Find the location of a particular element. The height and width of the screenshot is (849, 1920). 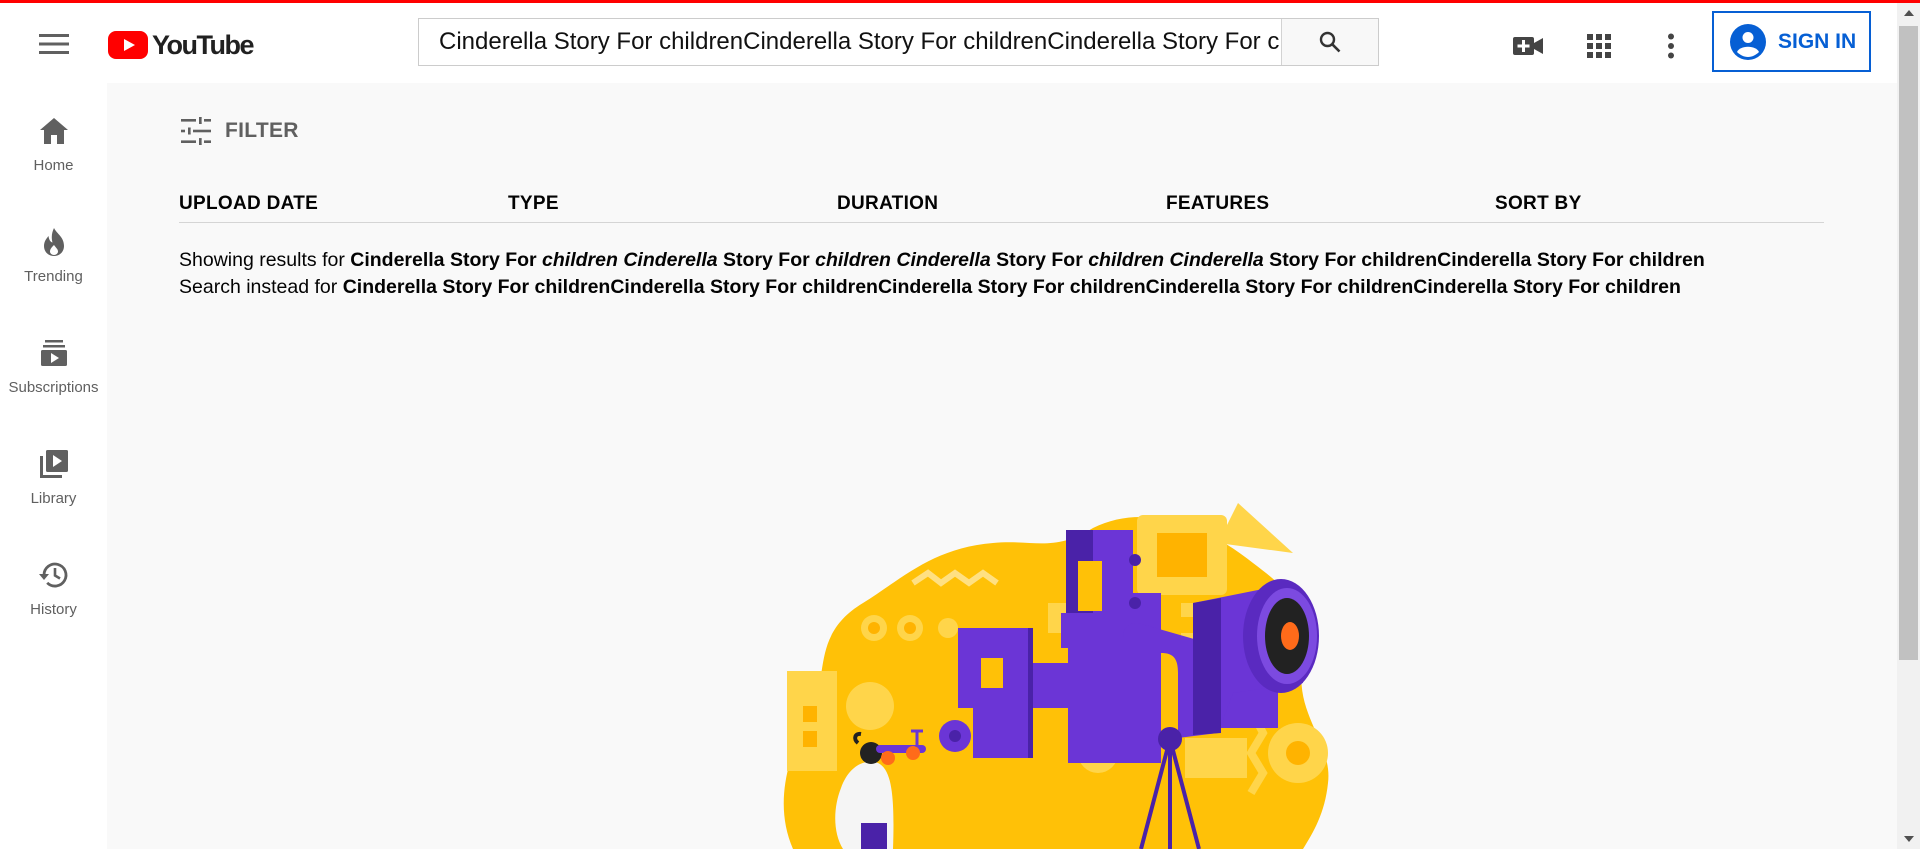

filter-button: FILTER is located at coordinates (240, 131).